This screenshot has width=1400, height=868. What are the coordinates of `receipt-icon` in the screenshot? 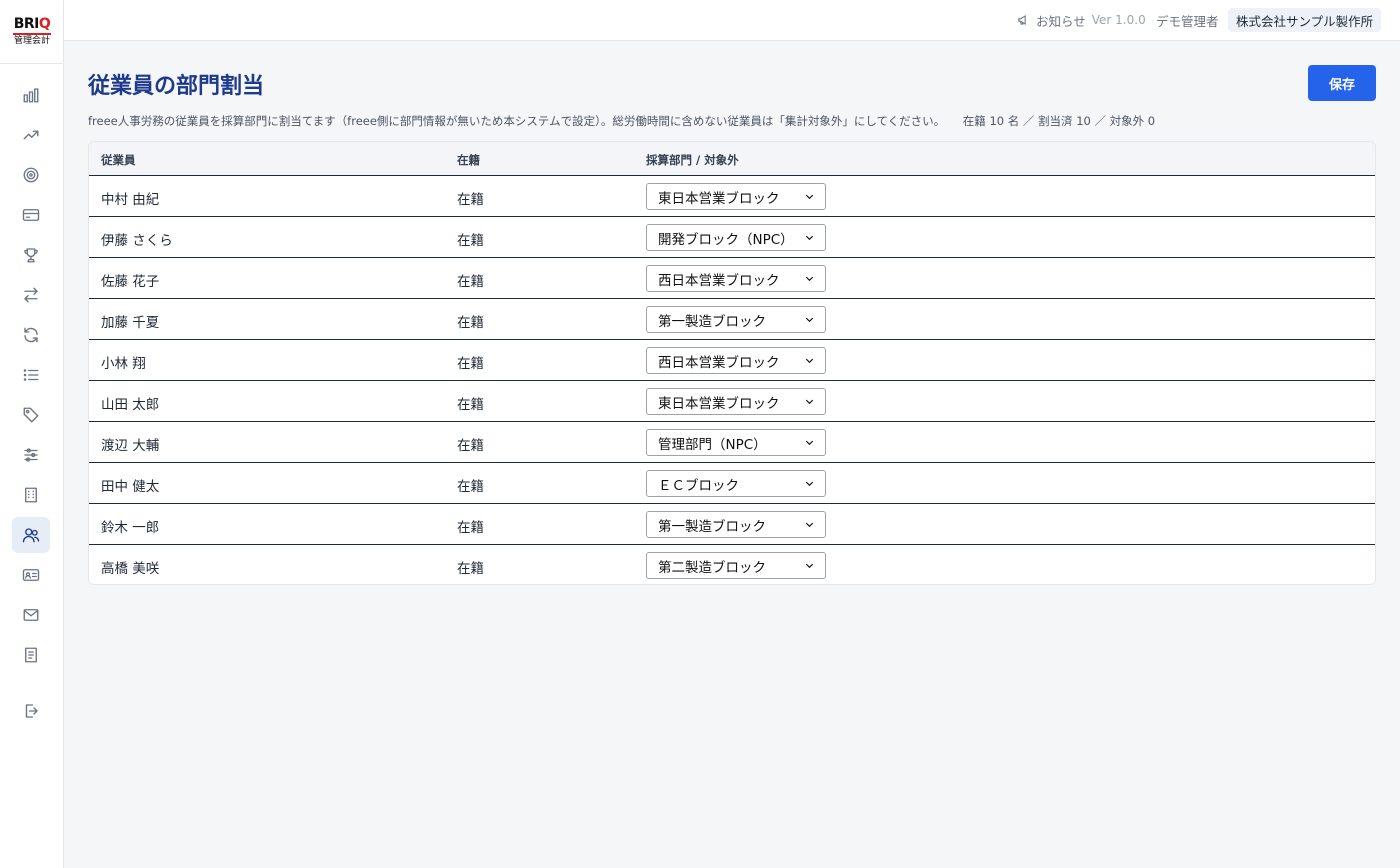 It's located at (31, 655).